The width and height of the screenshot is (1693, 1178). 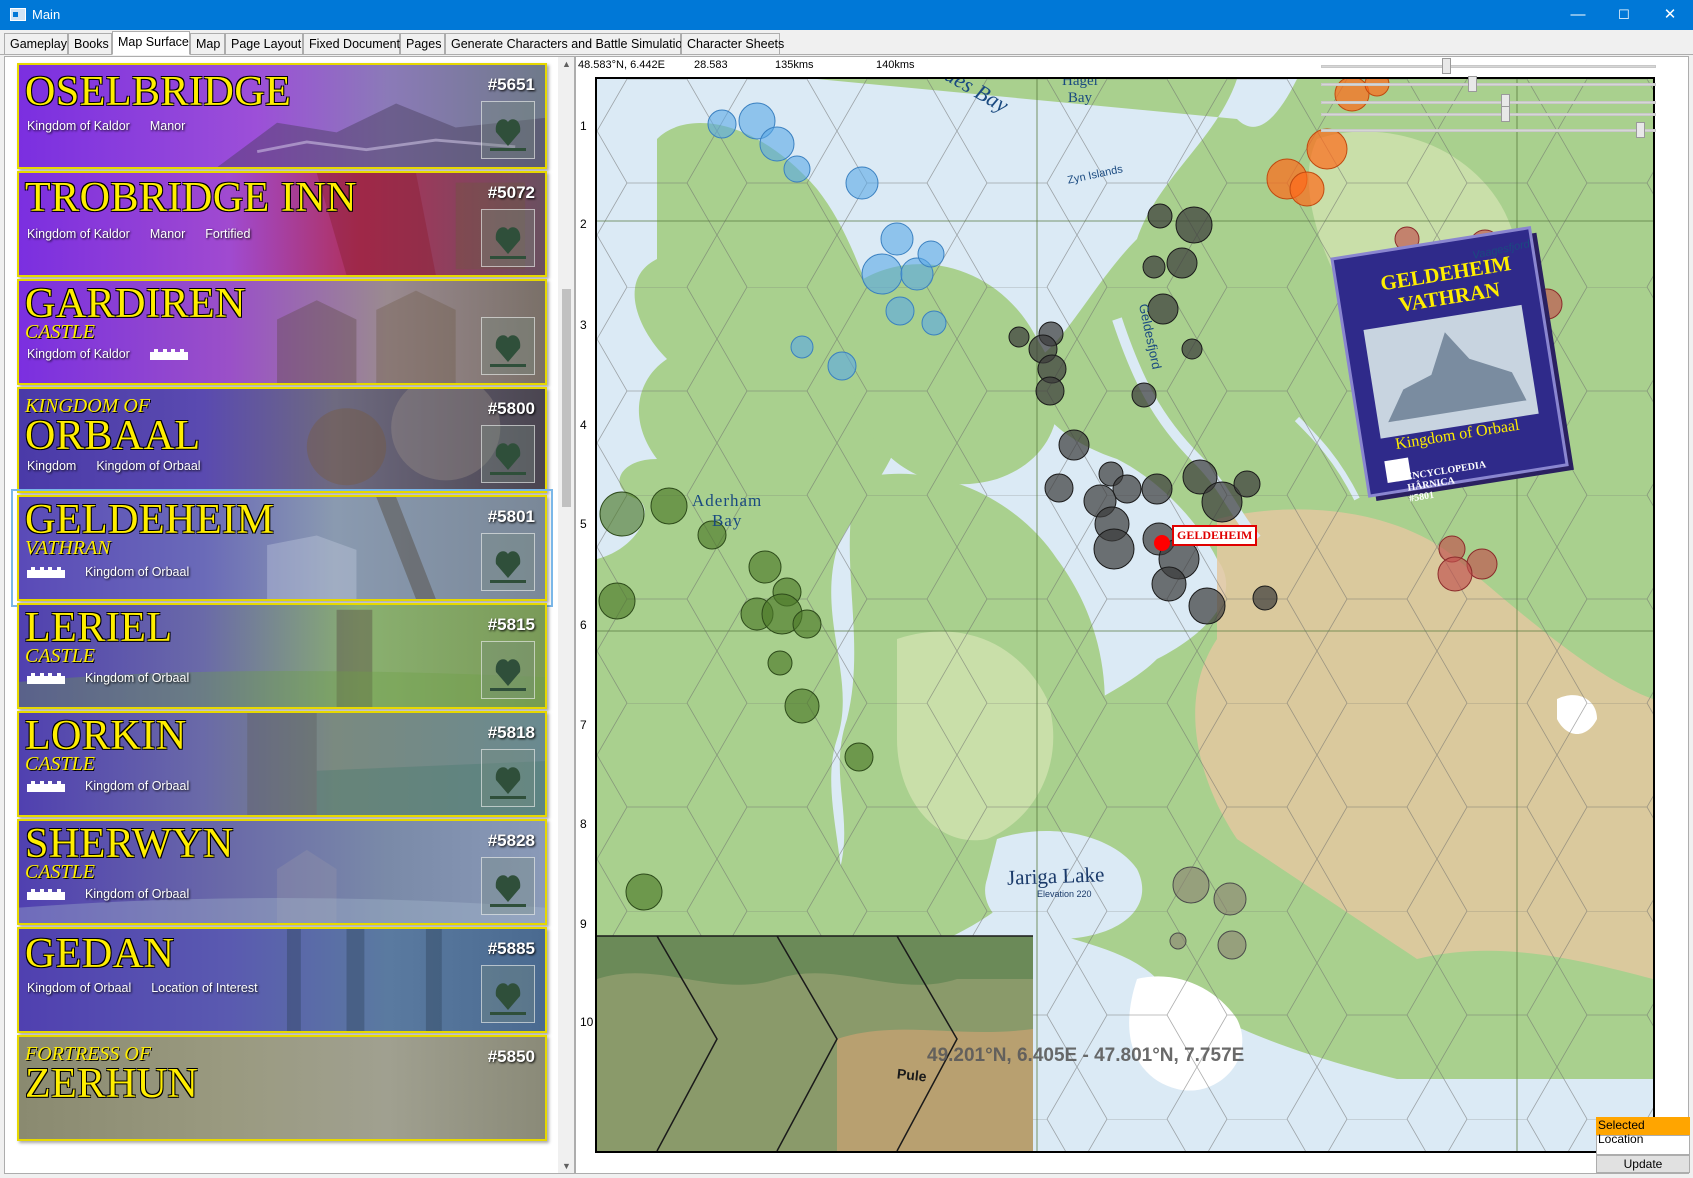 I want to click on update-button: Update, so click(x=1643, y=1164).